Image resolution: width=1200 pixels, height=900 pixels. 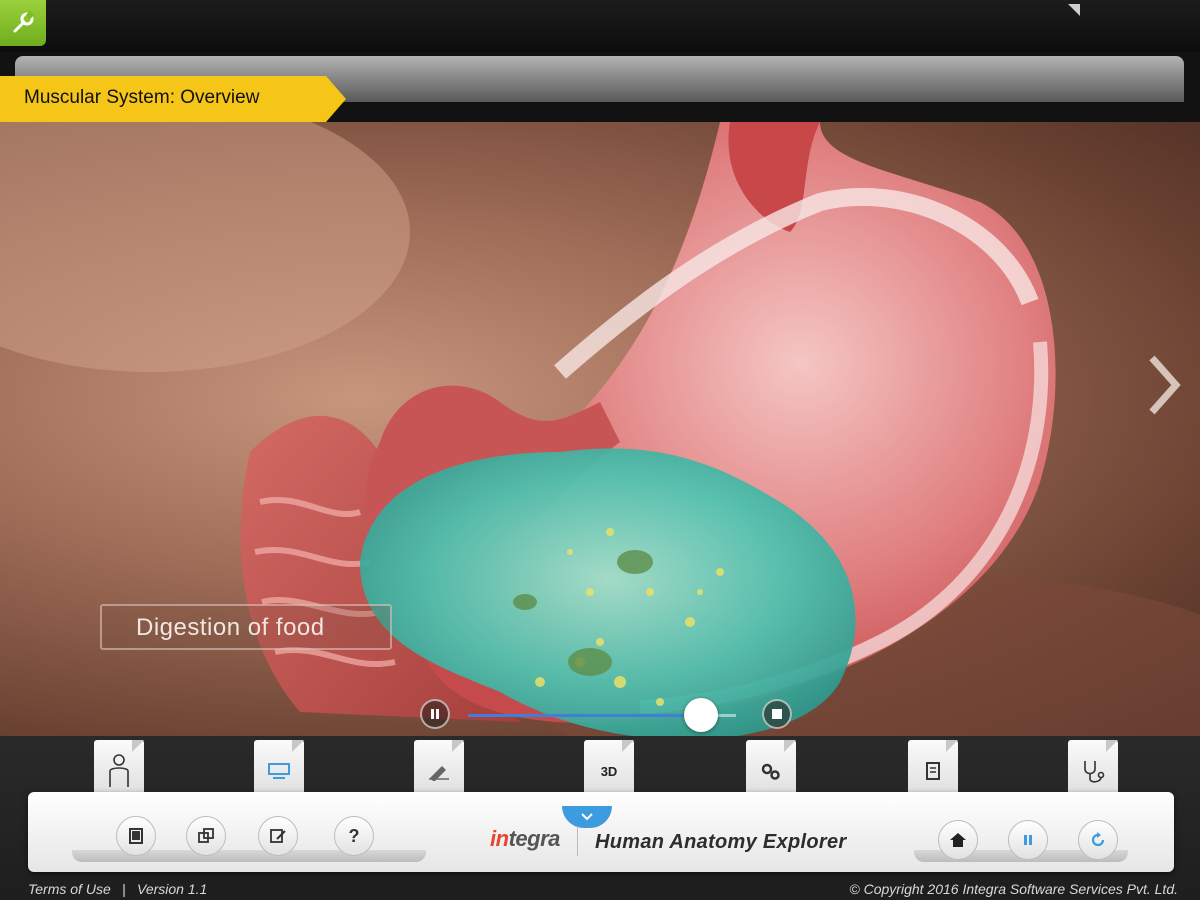 I want to click on refresh-icon, so click(x=1098, y=839).